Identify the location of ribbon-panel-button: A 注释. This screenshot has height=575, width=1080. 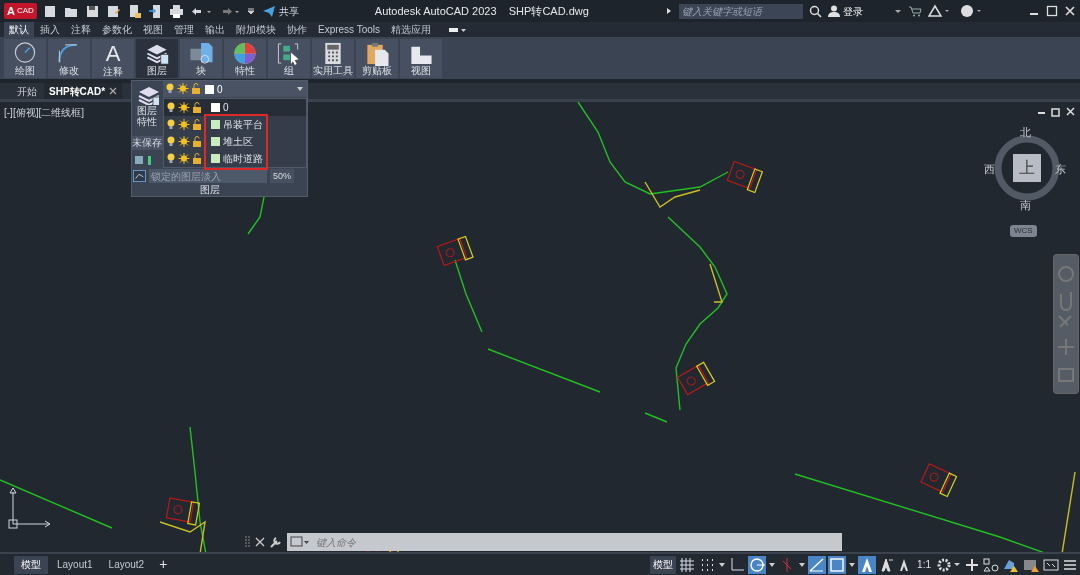
(113, 58).